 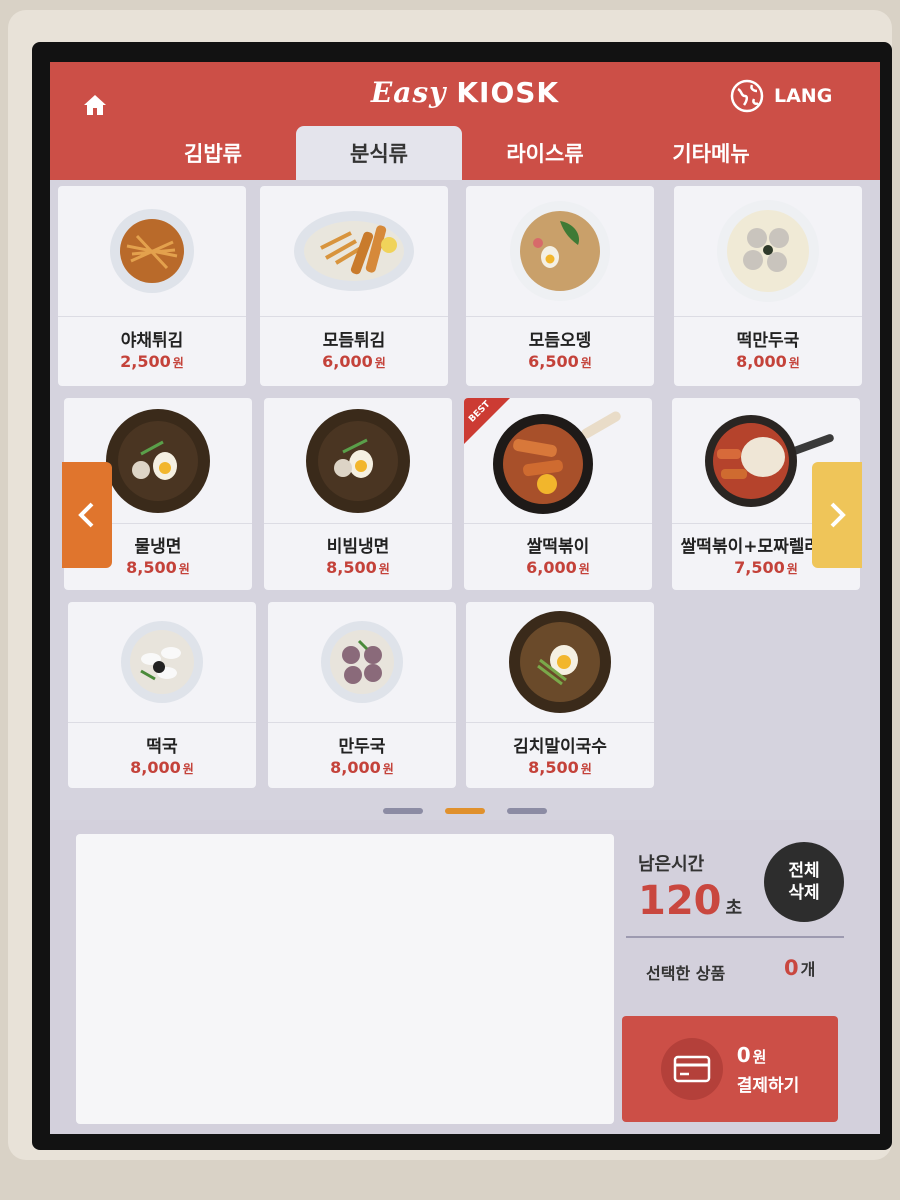 What do you see at coordinates (545, 153) in the screenshot?
I see `tab-rice: 라이스류` at bounding box center [545, 153].